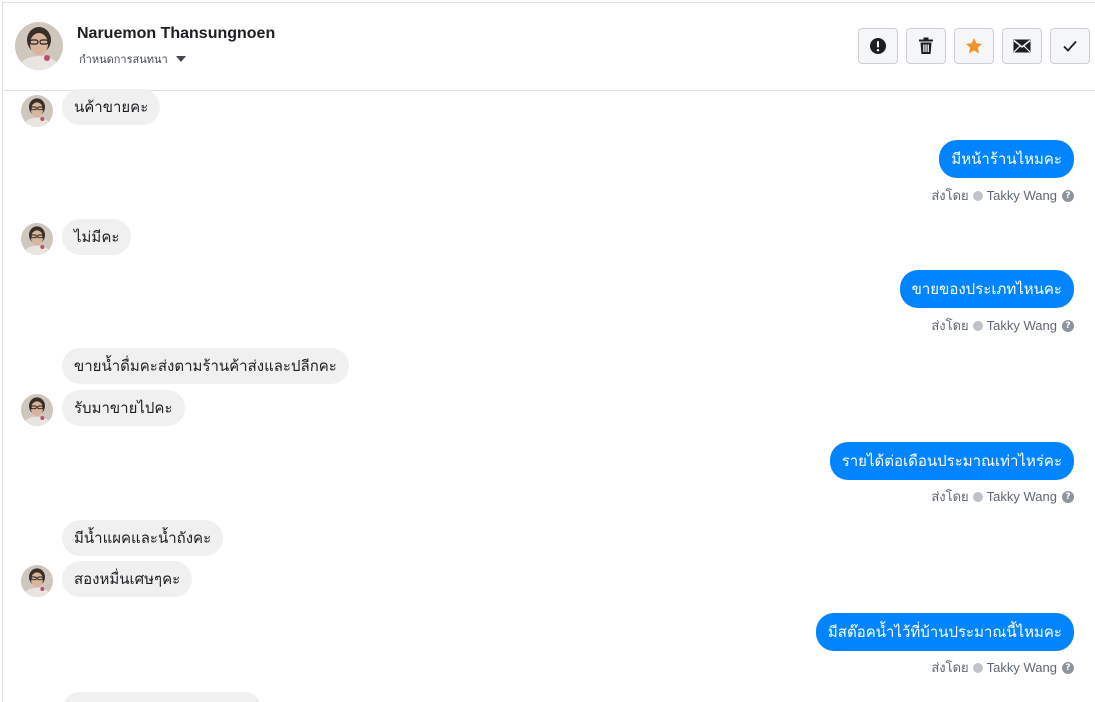 Image resolution: width=1095 pixels, height=702 pixels. I want to click on star-button, so click(974, 46).